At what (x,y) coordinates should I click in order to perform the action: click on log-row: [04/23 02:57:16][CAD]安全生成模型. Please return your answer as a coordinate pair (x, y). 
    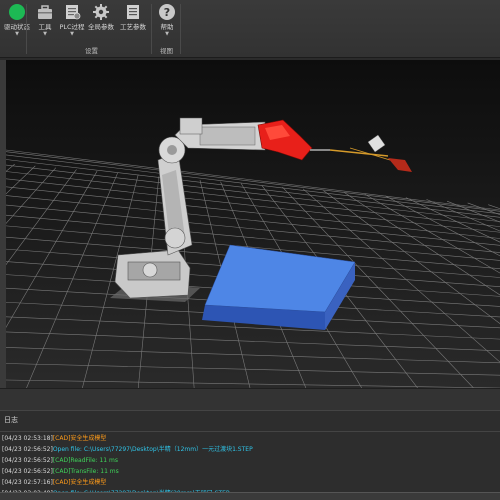
    Looking at the image, I should click on (250, 482).